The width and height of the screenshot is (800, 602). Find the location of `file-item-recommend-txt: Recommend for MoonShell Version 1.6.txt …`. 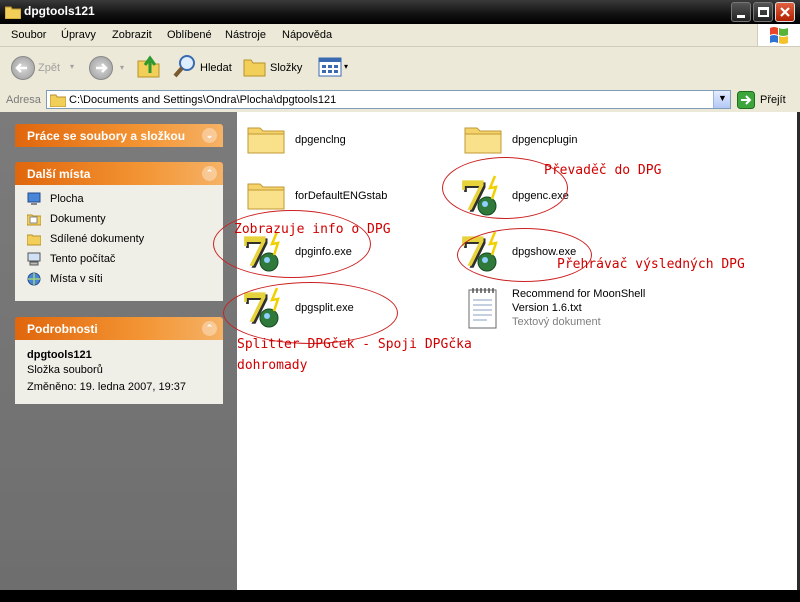

file-item-recommend-txt: Recommend for MoonShell Version 1.6.txt … is located at coordinates (562, 308).